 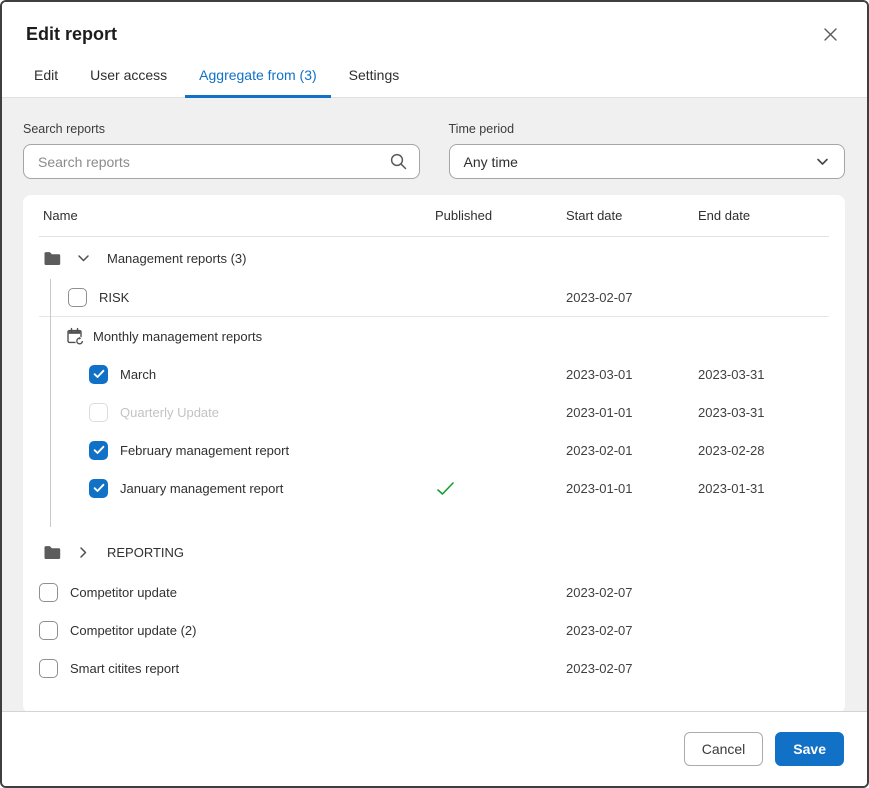 I want to click on folder-label: REPORTING, so click(x=146, y=552).